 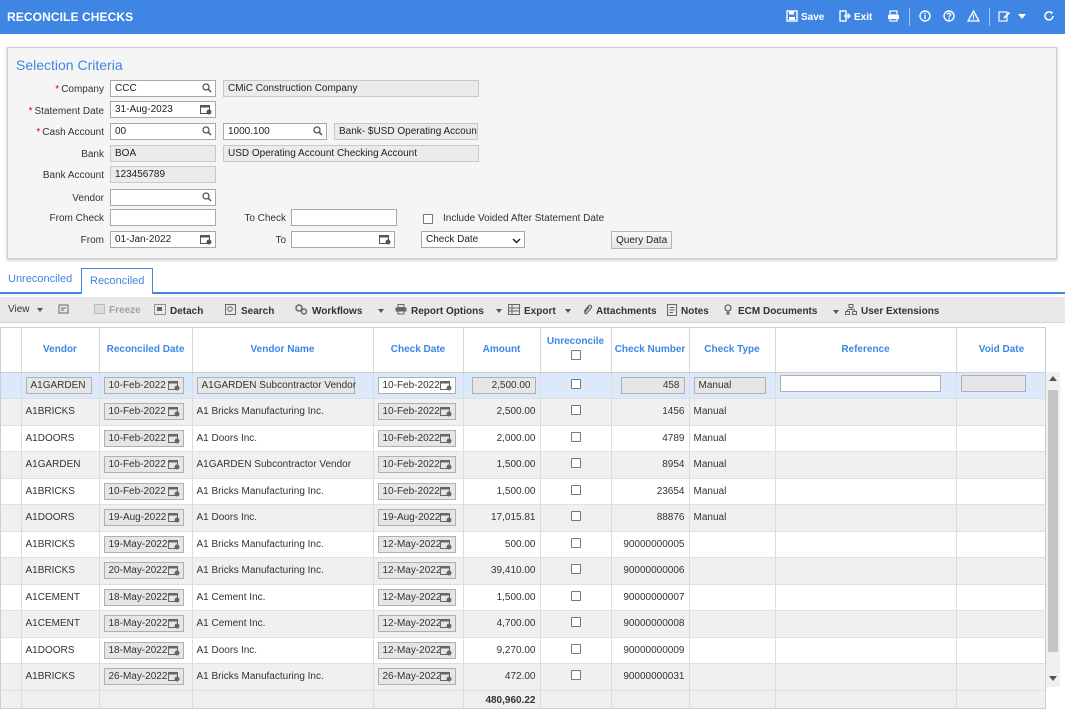 What do you see at coordinates (143, 518) in the screenshot?
I see `reconciled-date-input: 19-Aug-2022` at bounding box center [143, 518].